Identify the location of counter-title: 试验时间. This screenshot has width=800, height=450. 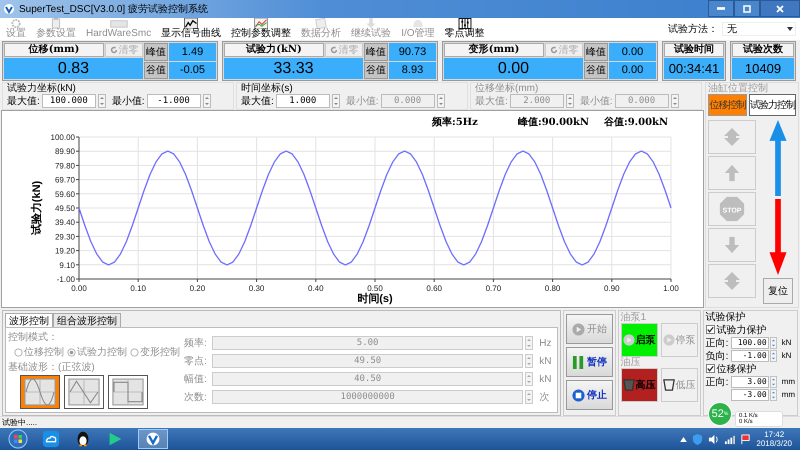
(694, 50).